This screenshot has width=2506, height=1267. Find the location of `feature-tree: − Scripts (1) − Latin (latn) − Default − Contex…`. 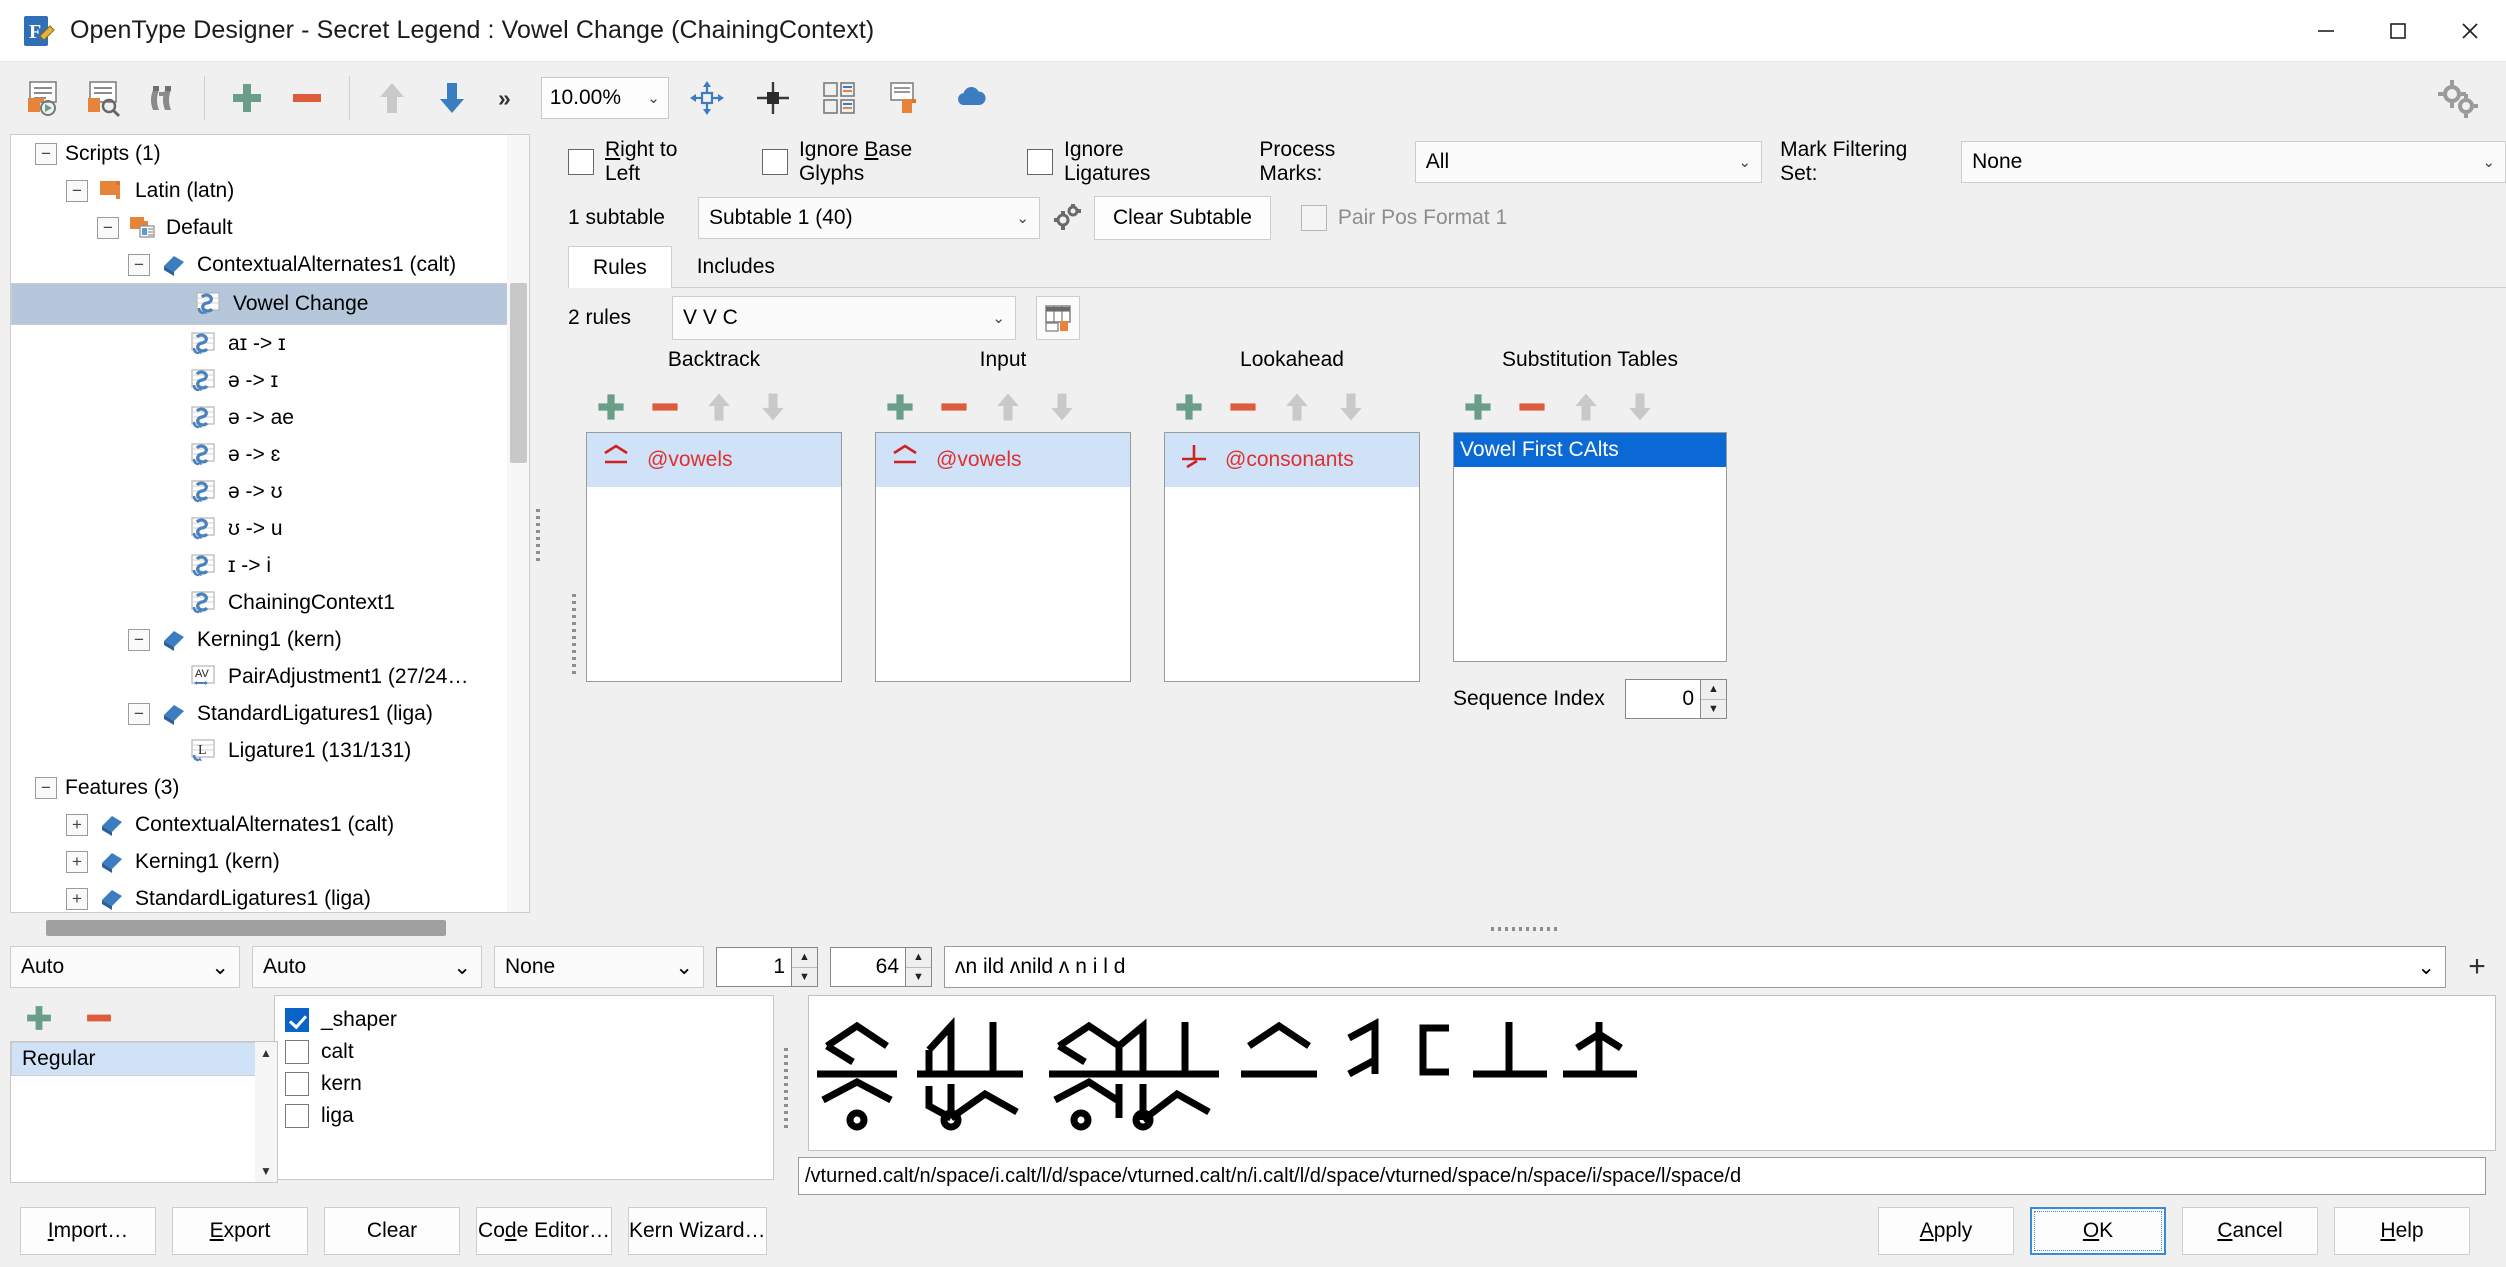

feature-tree: − Scripts (1) − Latin (latn) − Default − Contex… is located at coordinates (270, 524).